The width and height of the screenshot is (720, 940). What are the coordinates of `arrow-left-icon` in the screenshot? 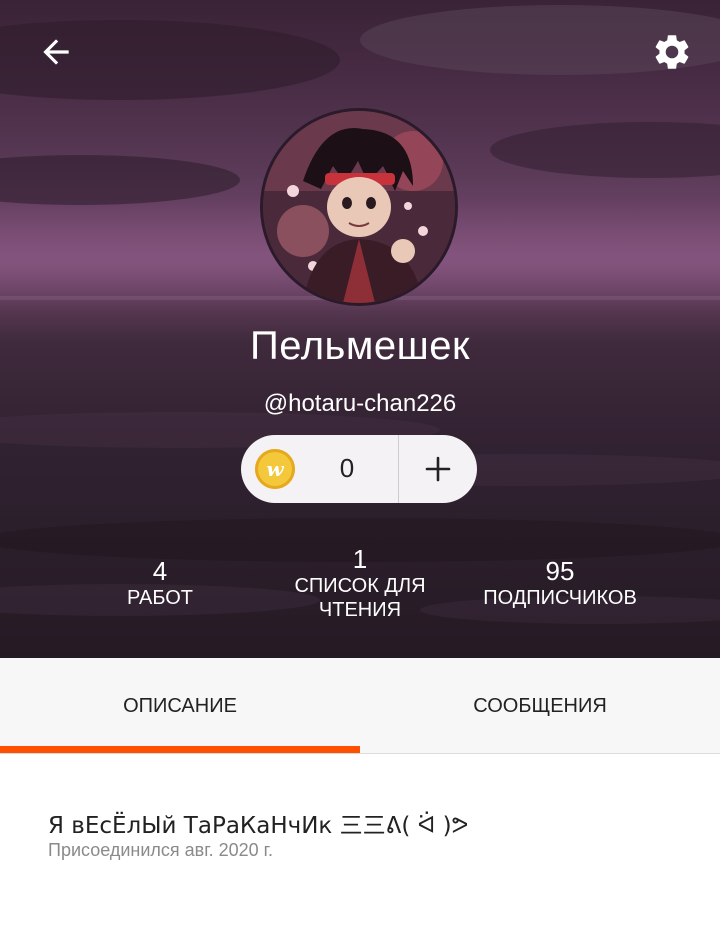 It's located at (56, 52).